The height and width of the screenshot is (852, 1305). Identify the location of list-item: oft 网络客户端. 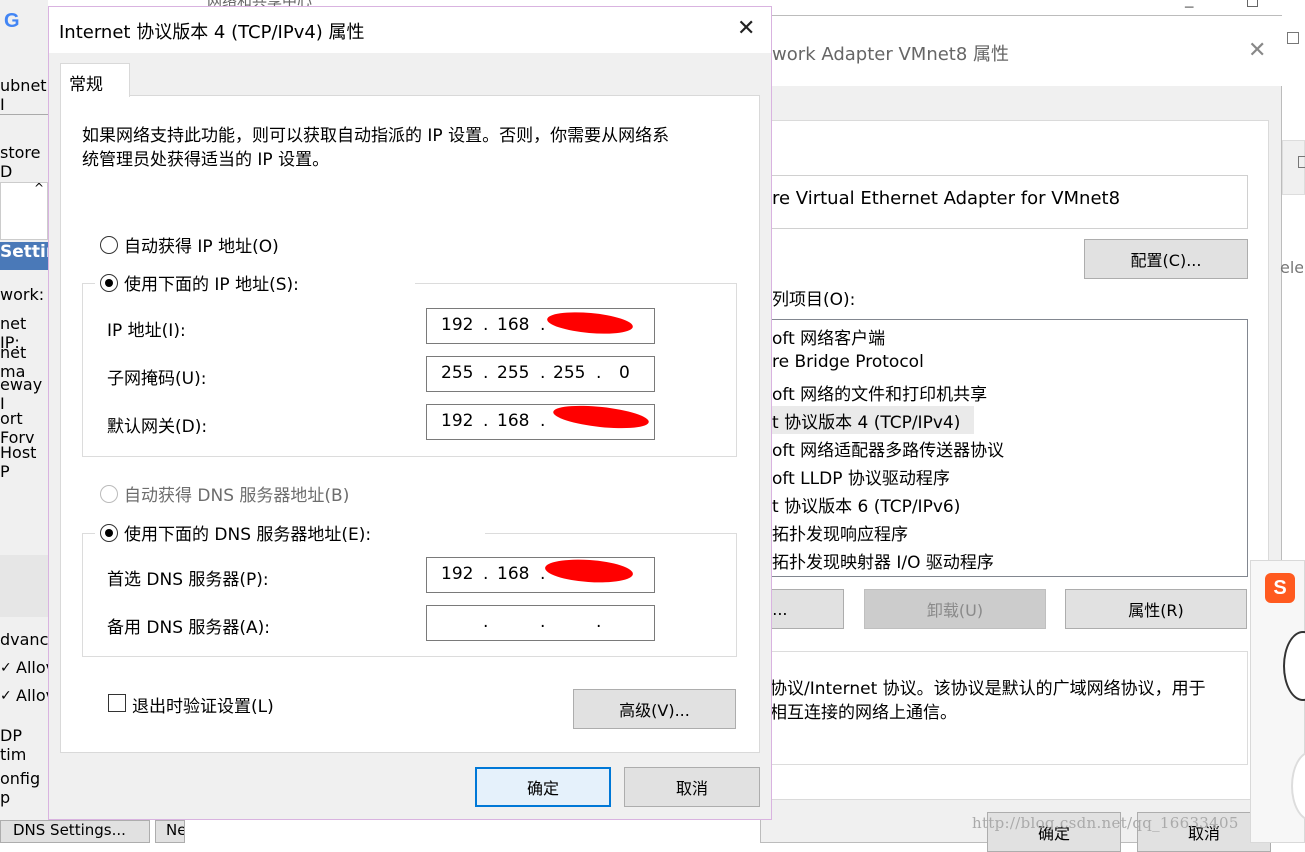
(828, 336).